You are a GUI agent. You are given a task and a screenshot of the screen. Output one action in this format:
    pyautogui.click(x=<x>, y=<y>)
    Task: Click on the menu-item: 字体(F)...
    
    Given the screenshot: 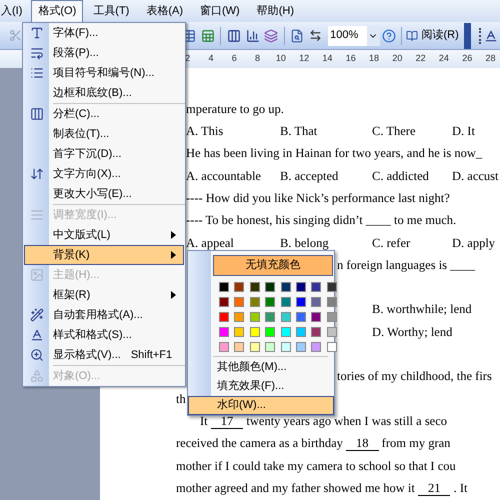 What is the action you would take?
    pyautogui.click(x=104, y=33)
    